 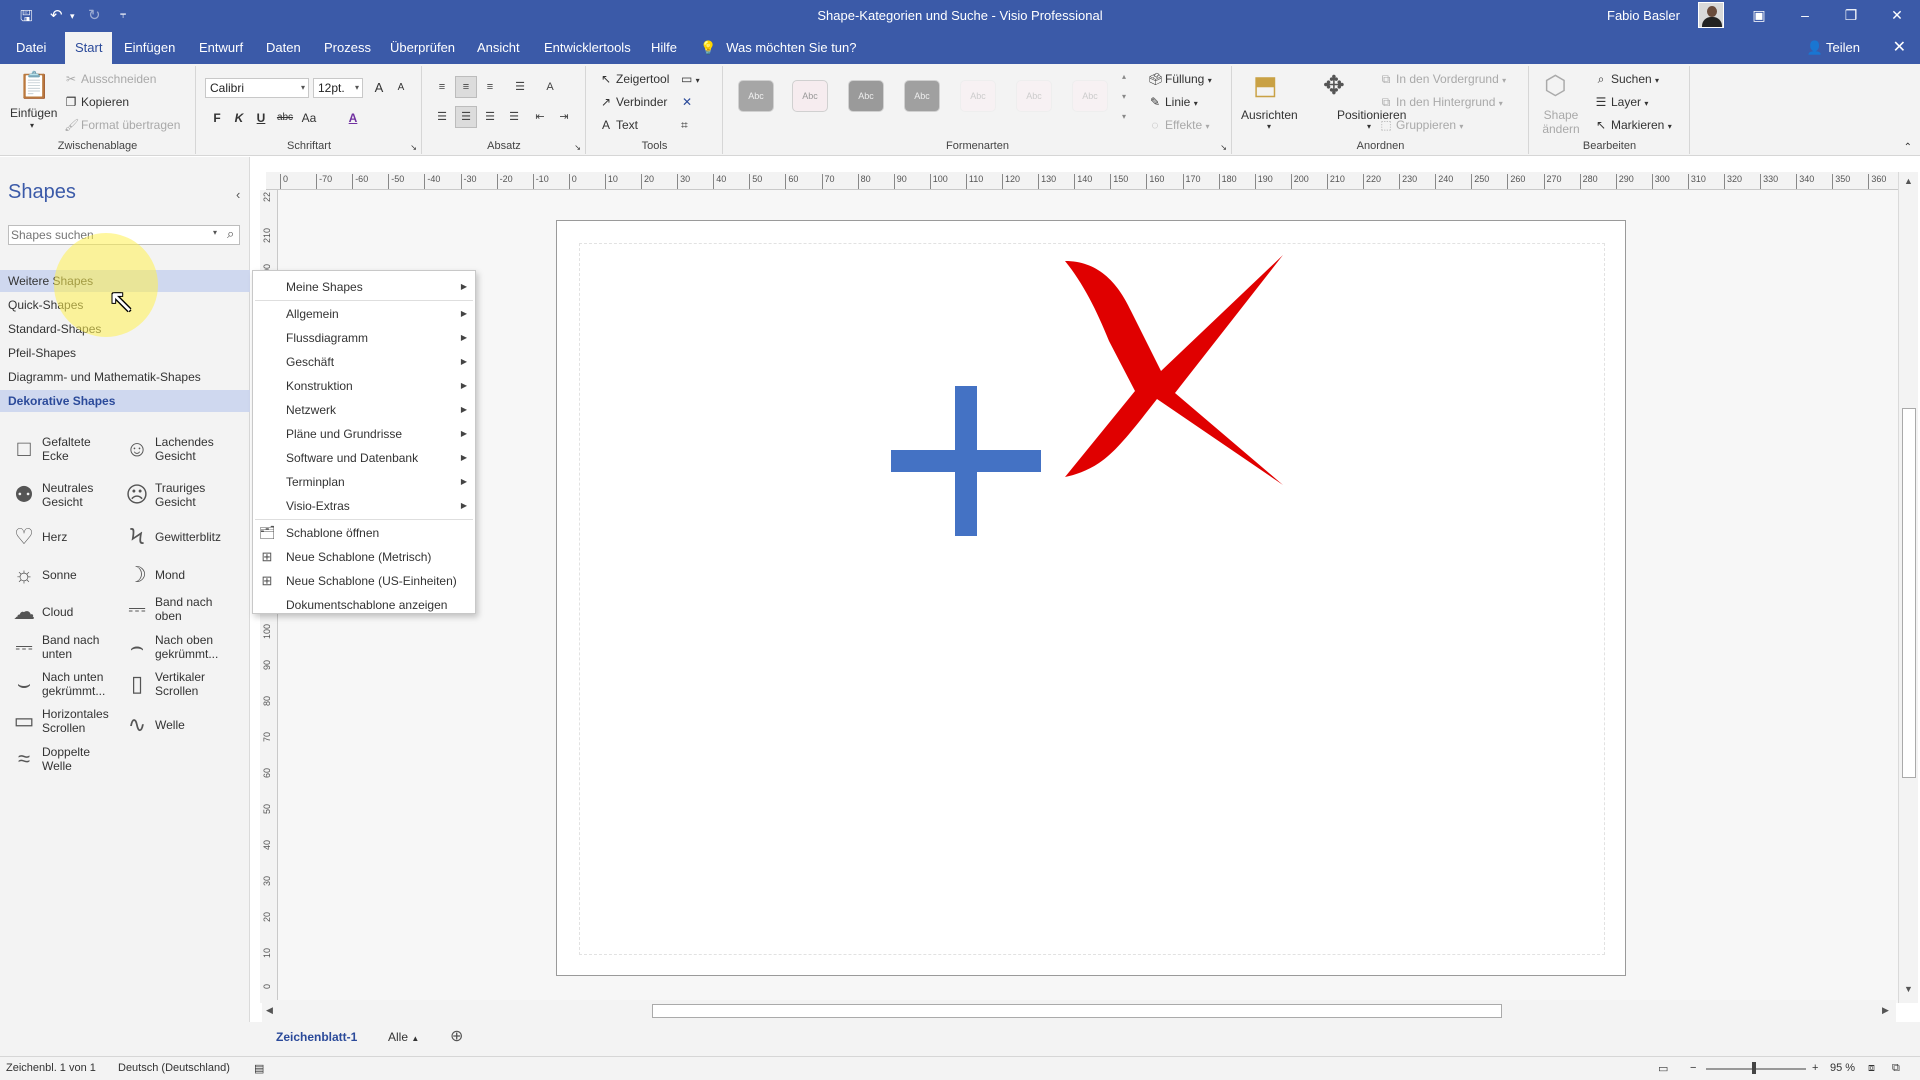 What do you see at coordinates (125, 353) in the screenshot?
I see `category-arrow-shapes: Pfeil-Shapes` at bounding box center [125, 353].